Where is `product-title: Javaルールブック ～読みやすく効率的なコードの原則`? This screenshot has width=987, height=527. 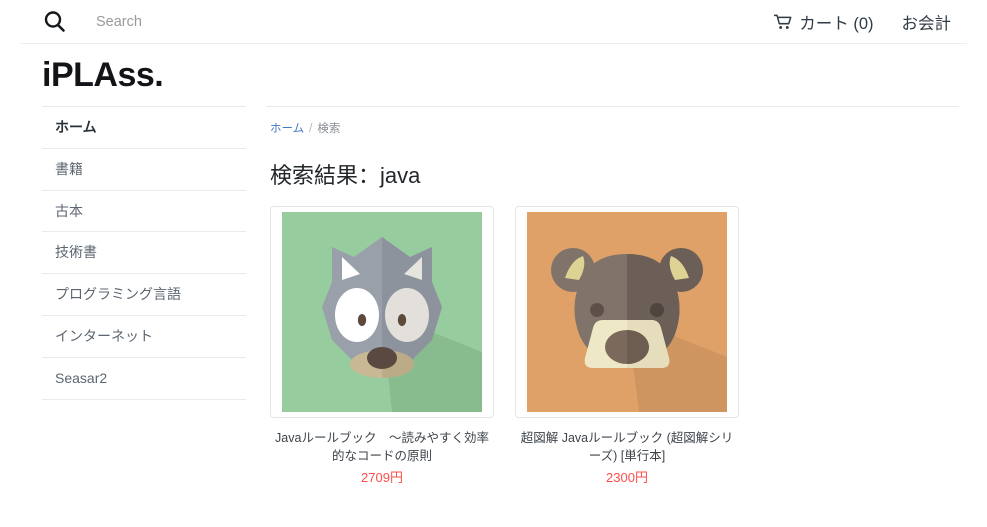 product-title: Javaルールブック ～読みやすく効率的なコードの原則 is located at coordinates (382, 447).